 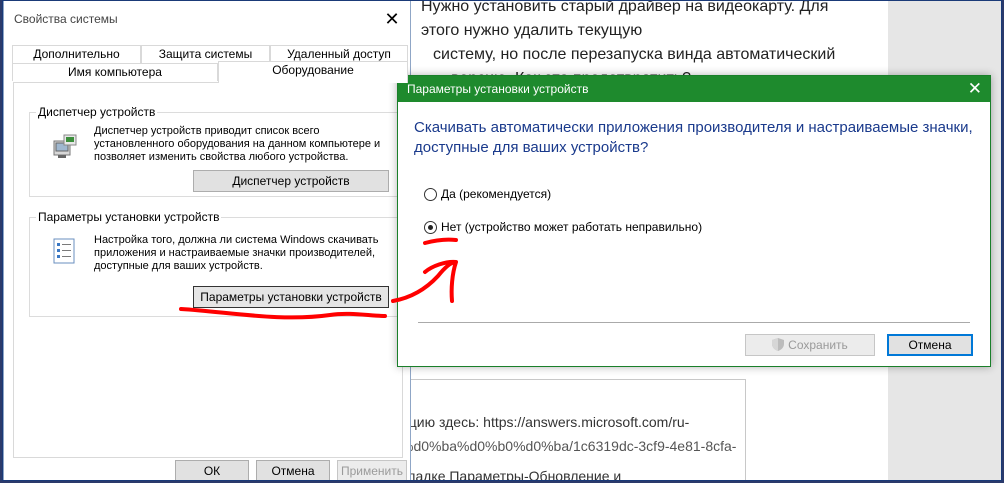 I want to click on save-button: Сохранить, so click(x=810, y=345).